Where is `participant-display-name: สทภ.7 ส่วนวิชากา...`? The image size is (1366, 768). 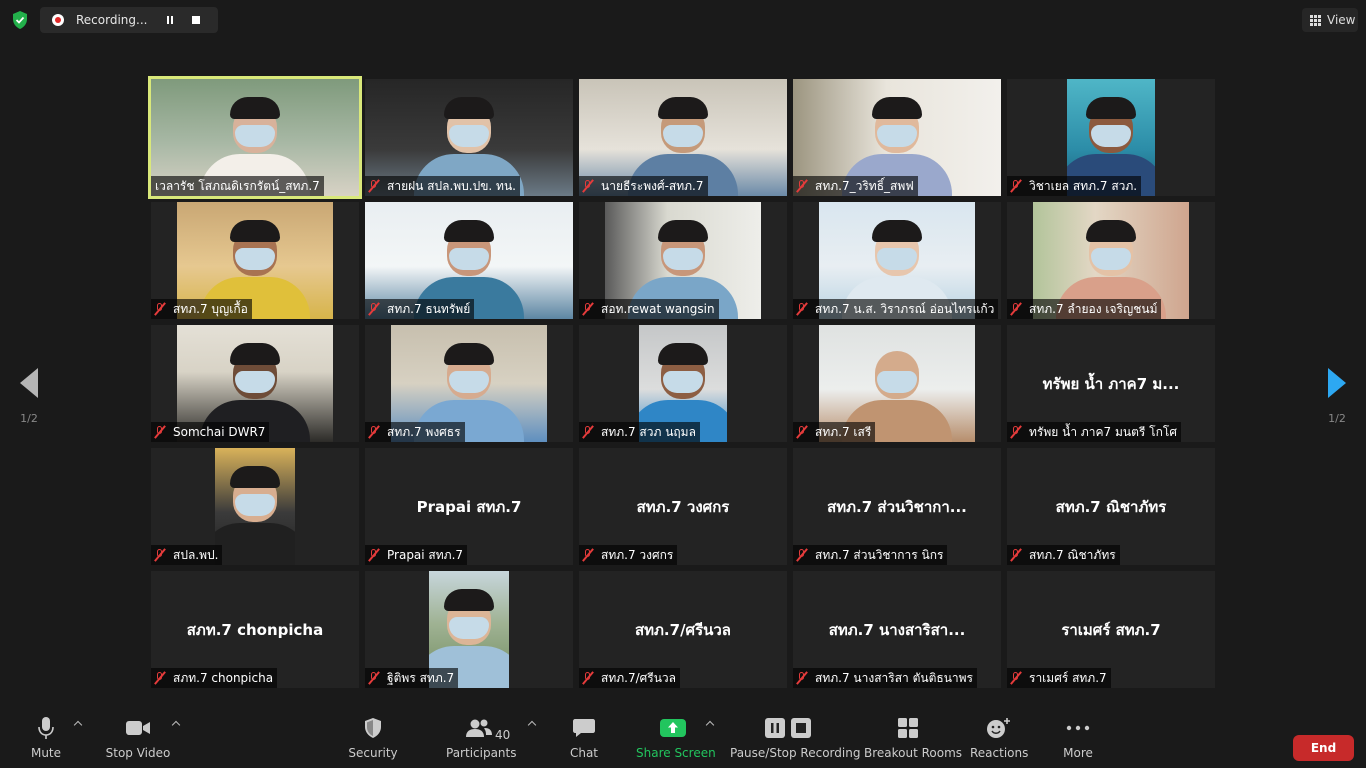
participant-display-name: สทภ.7 ส่วนวิชากา... is located at coordinates (897, 506).